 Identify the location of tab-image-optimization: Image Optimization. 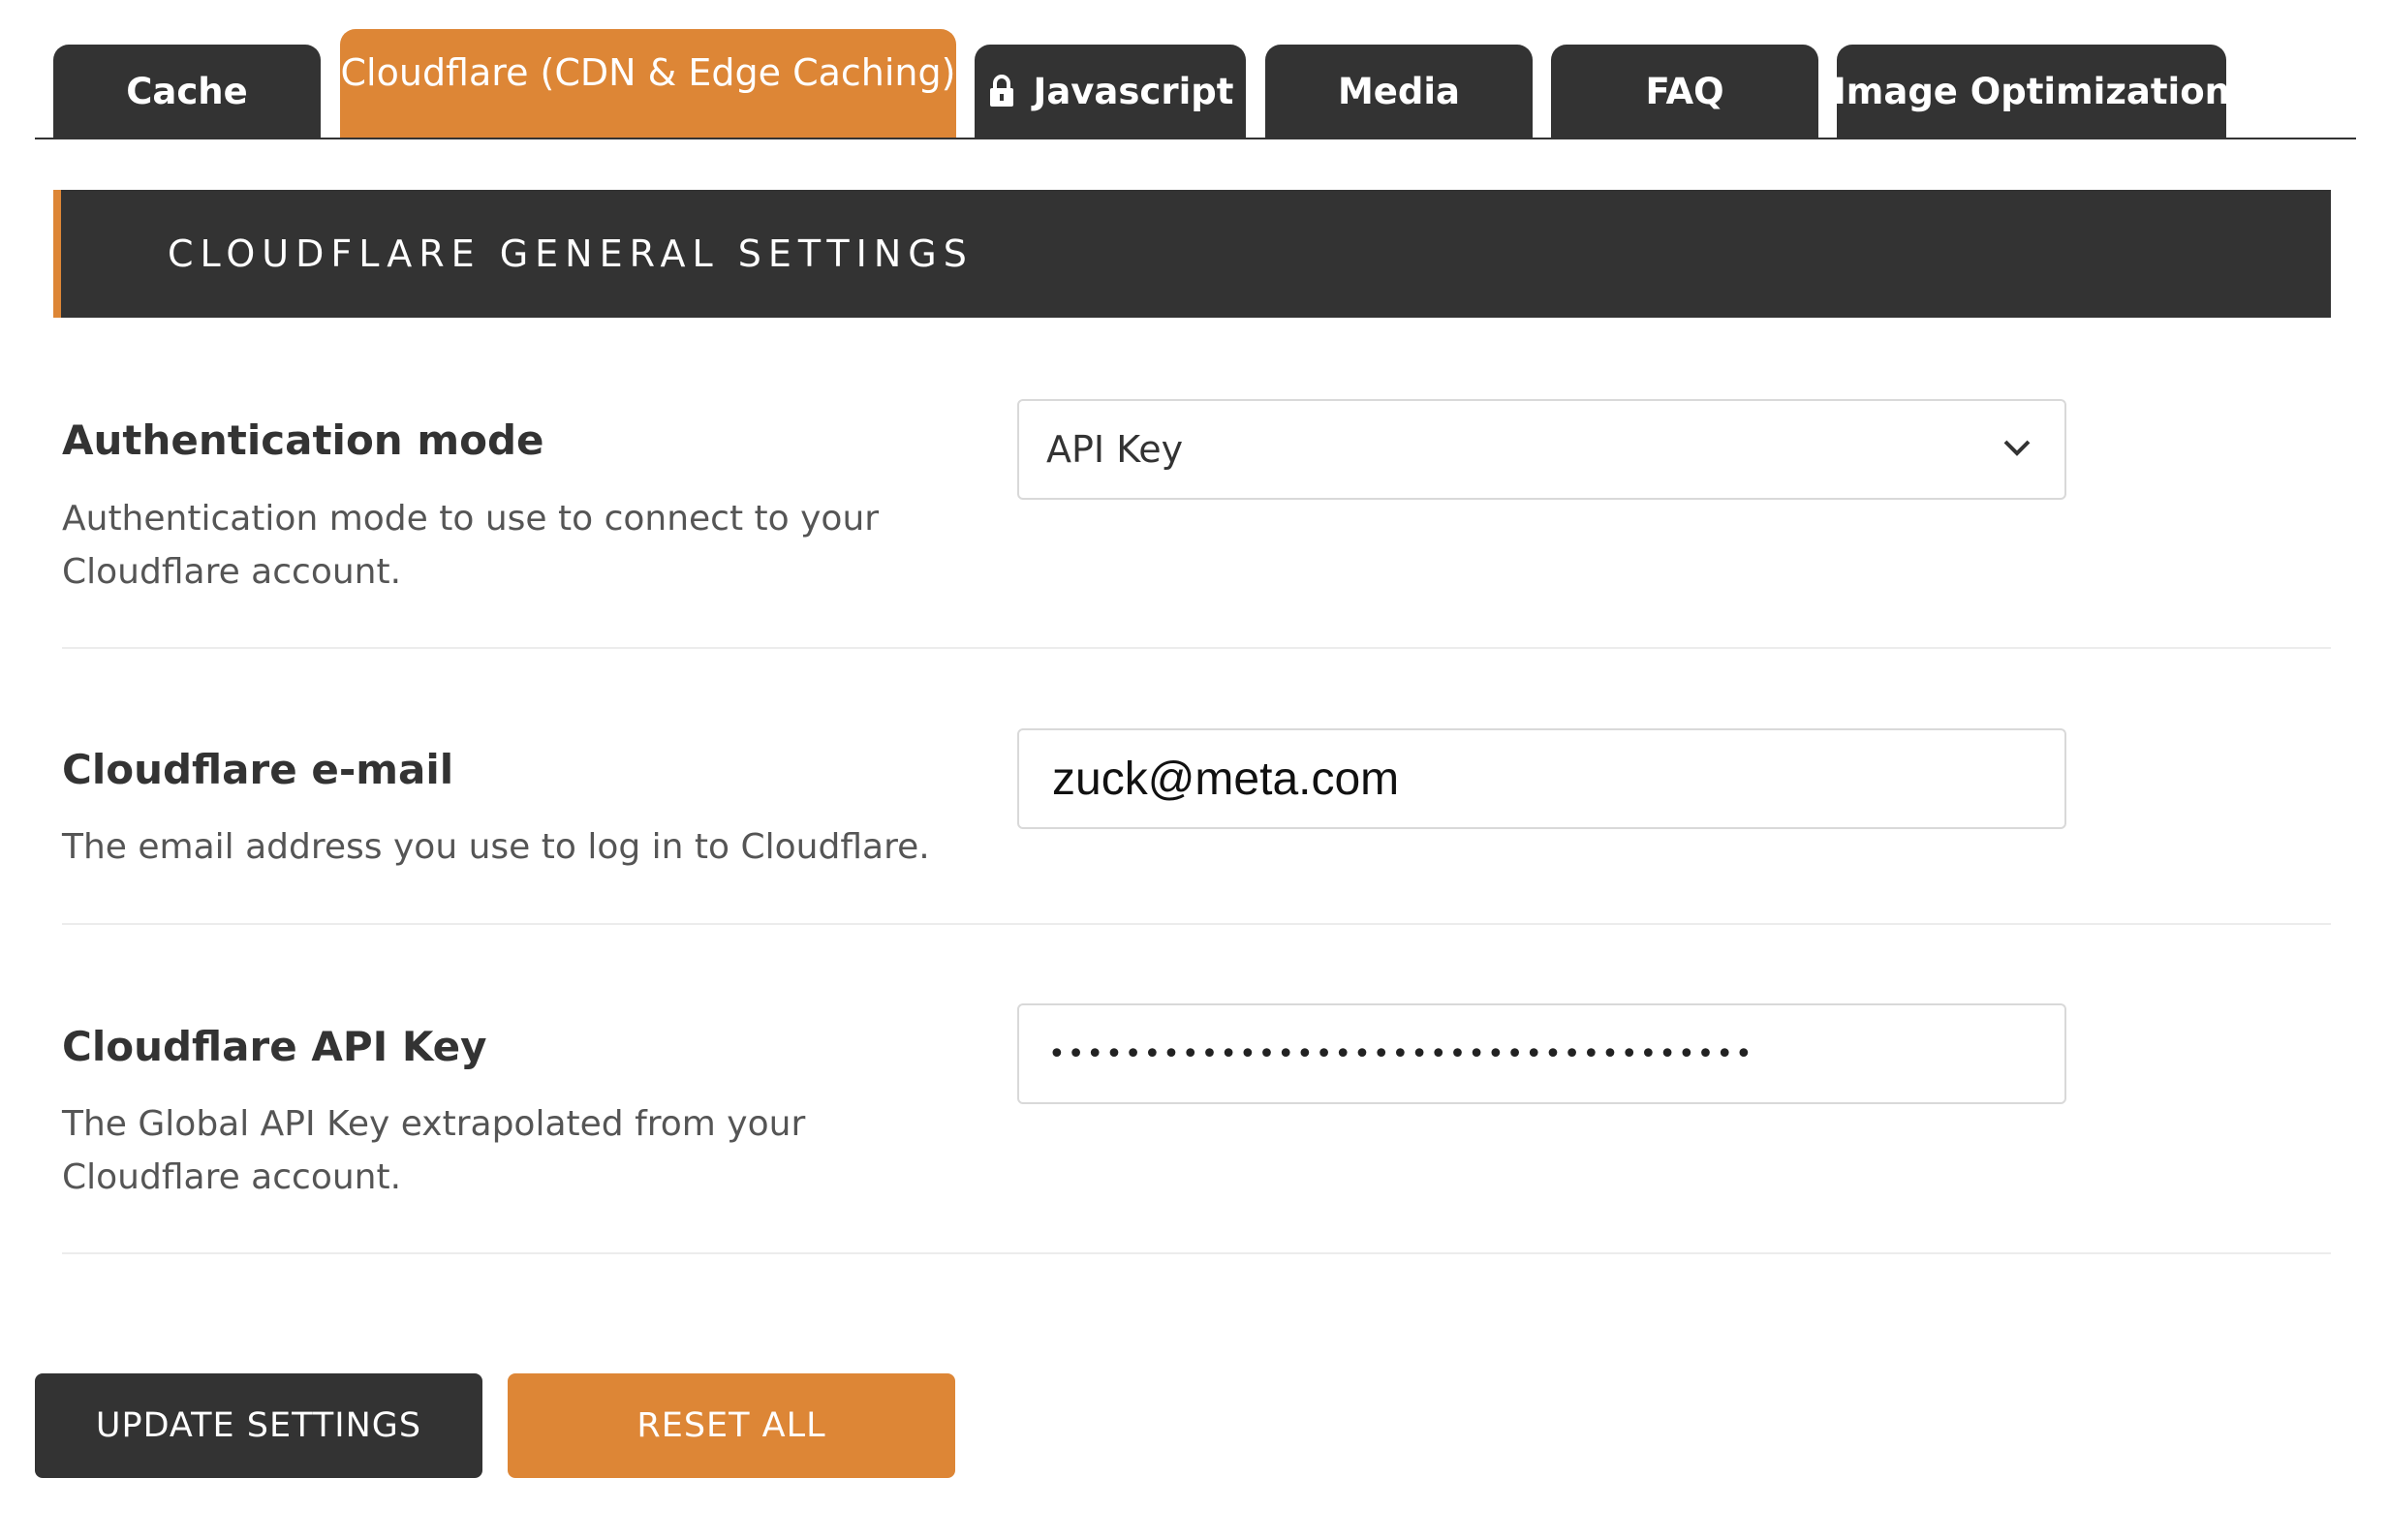
(2031, 91).